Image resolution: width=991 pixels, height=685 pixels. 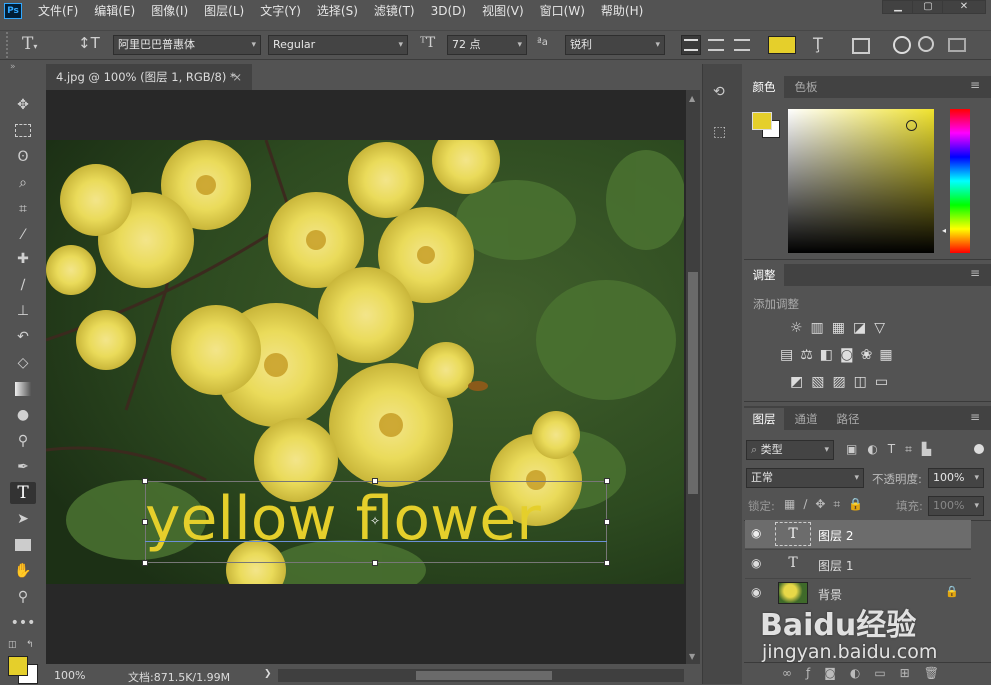 I want to click on marquee-tool-icon, so click(x=23, y=131).